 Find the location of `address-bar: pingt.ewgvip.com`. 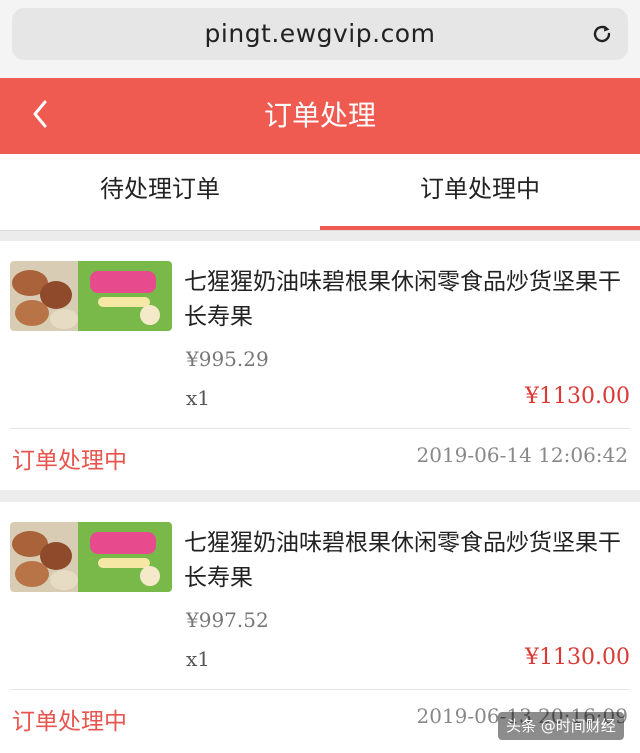

address-bar: pingt.ewgvip.com is located at coordinates (320, 34).